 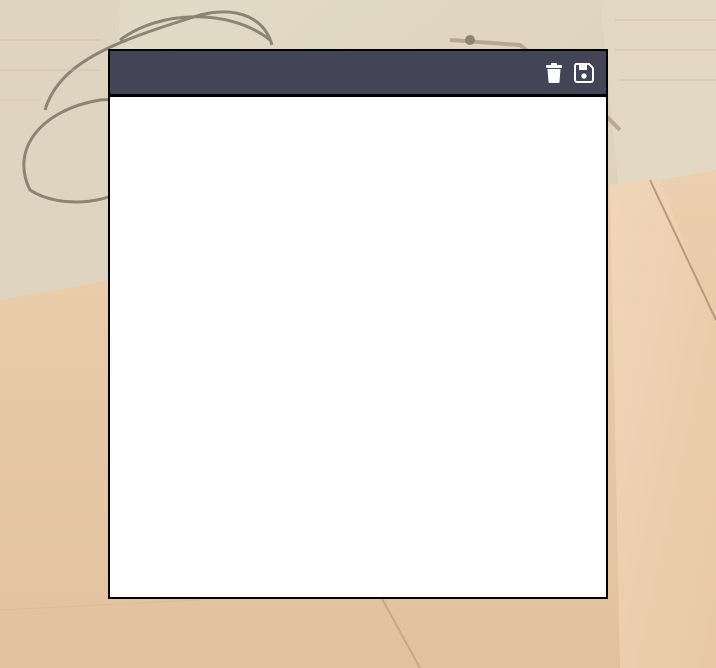 I want to click on trash-icon, so click(x=554, y=72).